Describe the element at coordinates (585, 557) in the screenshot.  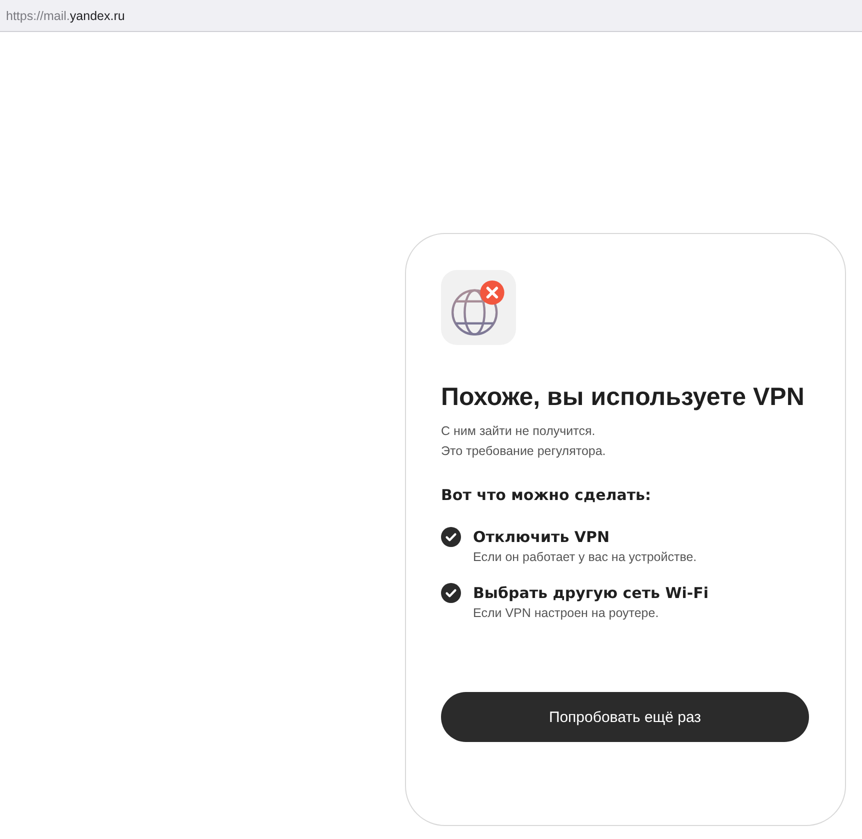
I see `option-hint: Если он работает у вас на устройстве.` at that location.